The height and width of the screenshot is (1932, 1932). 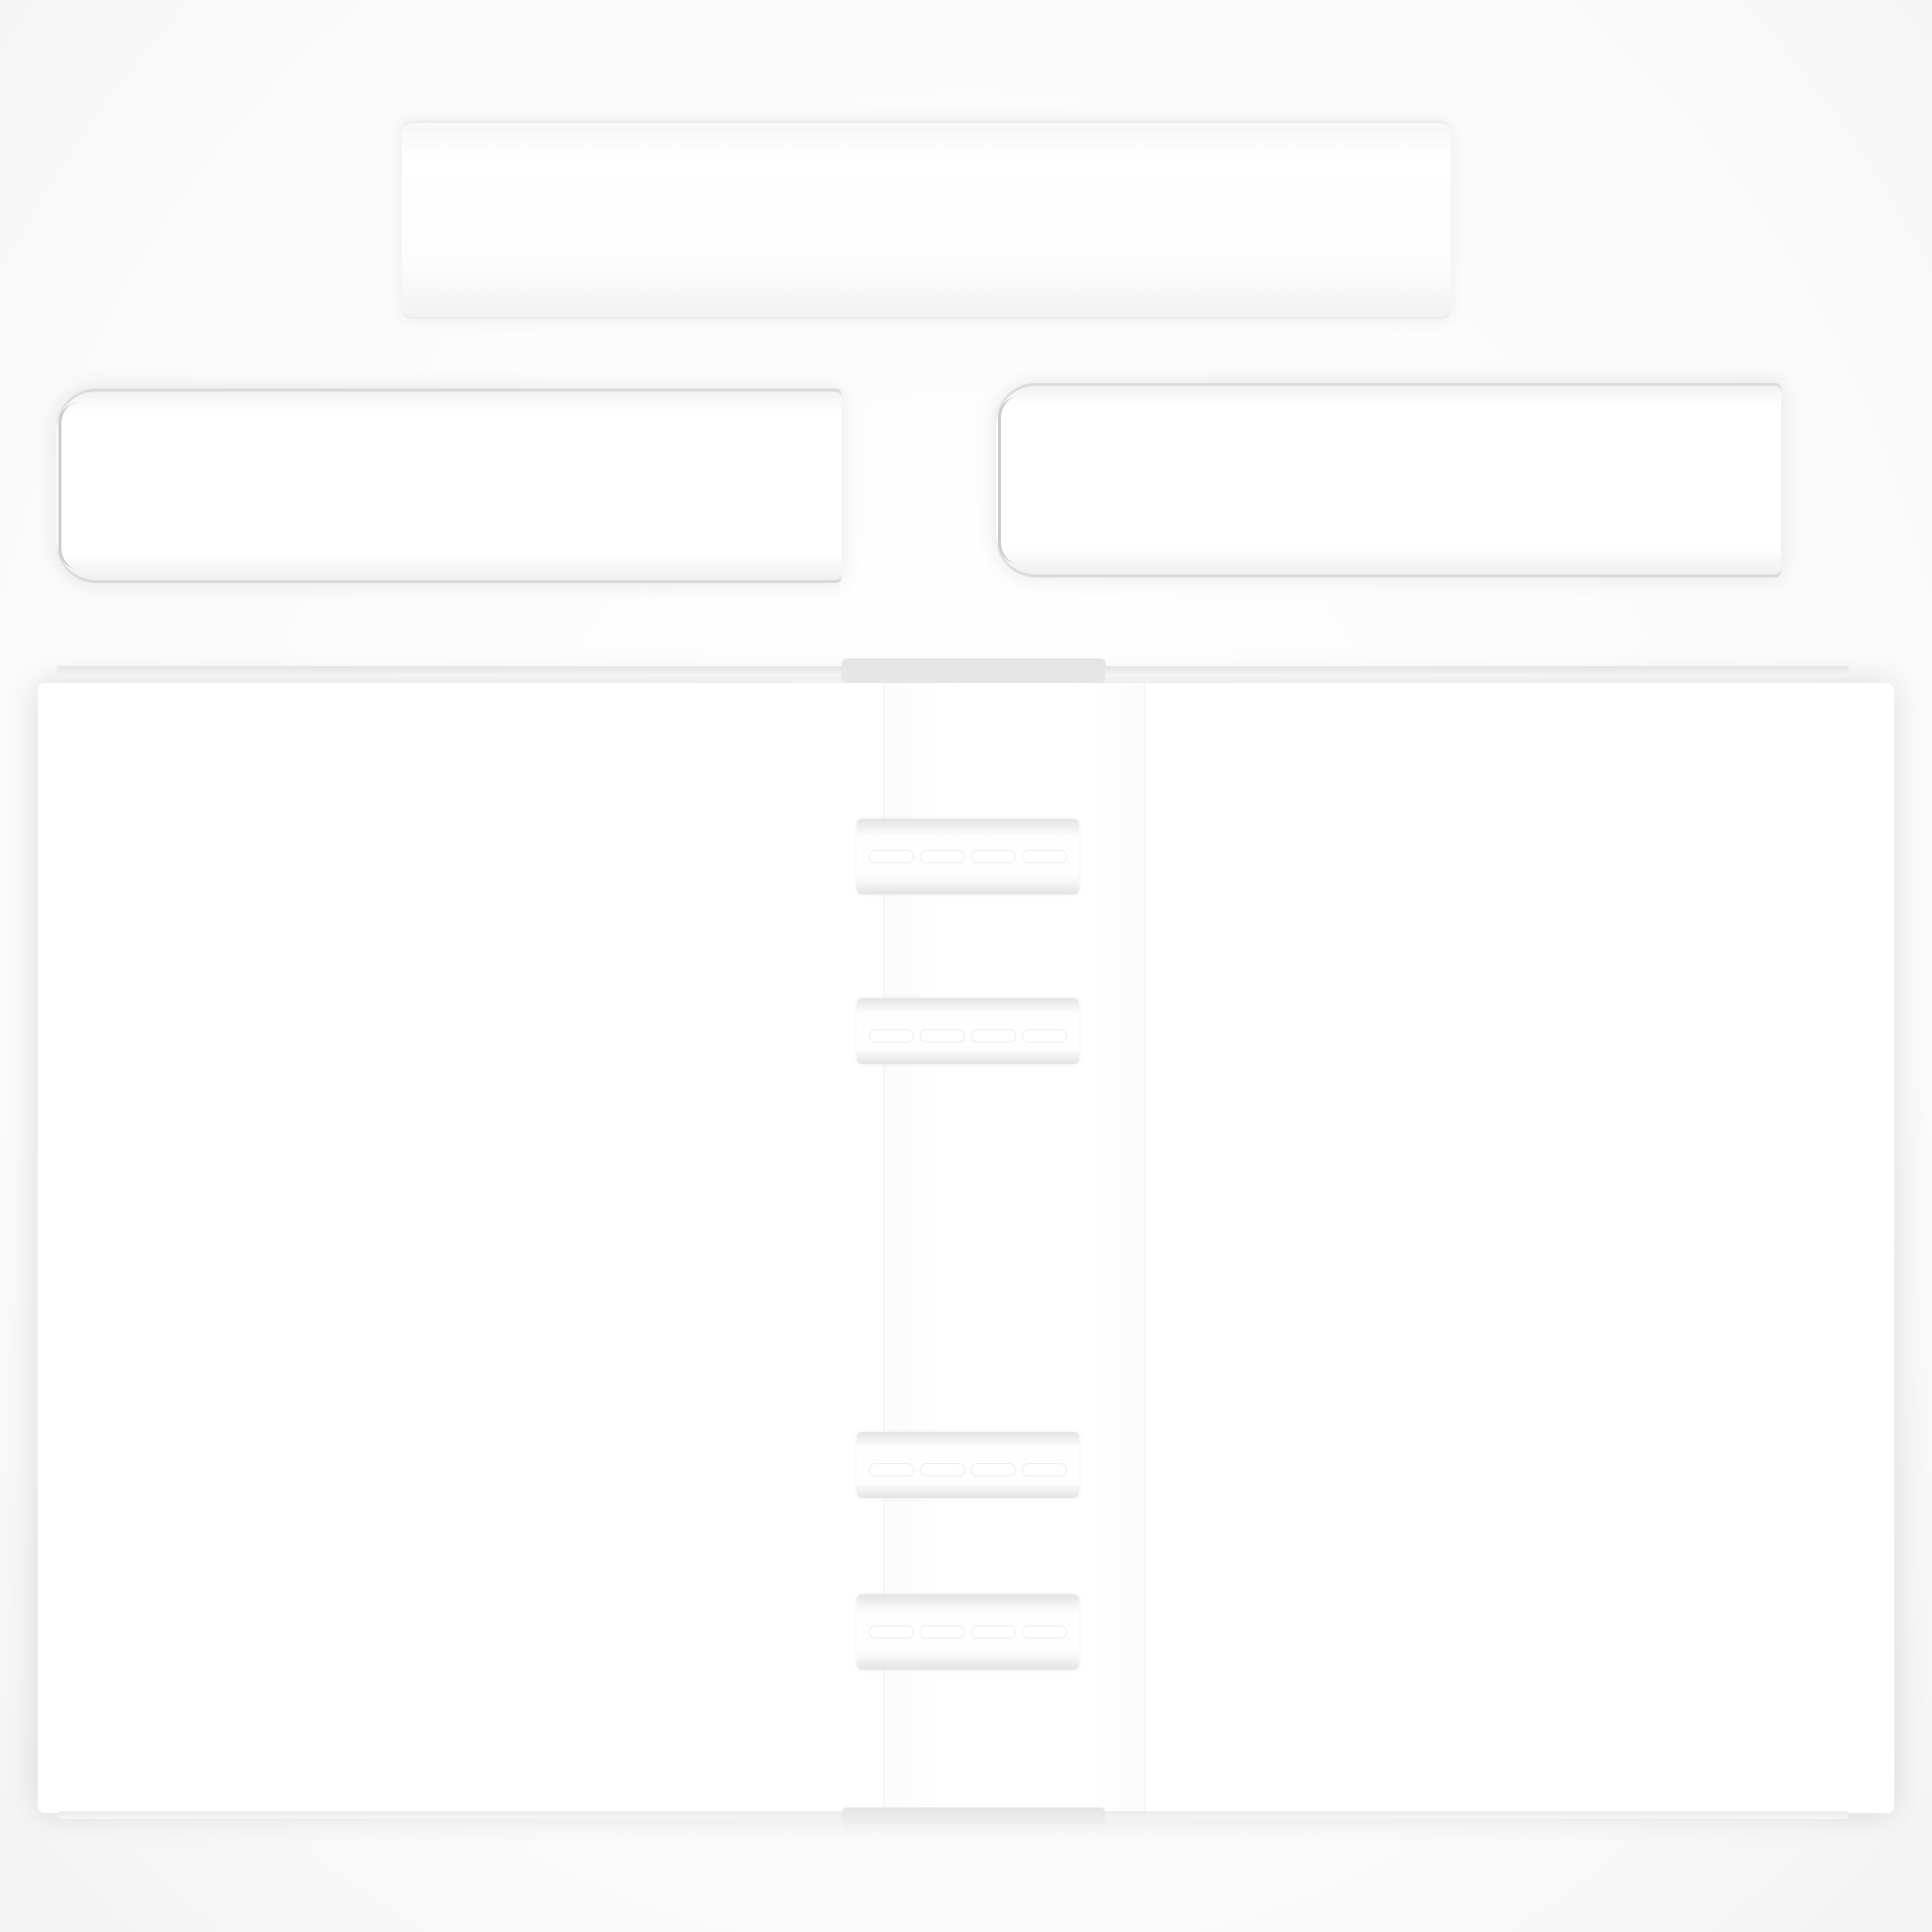 What do you see at coordinates (926, 220) in the screenshot?
I see `top-banner-bar` at bounding box center [926, 220].